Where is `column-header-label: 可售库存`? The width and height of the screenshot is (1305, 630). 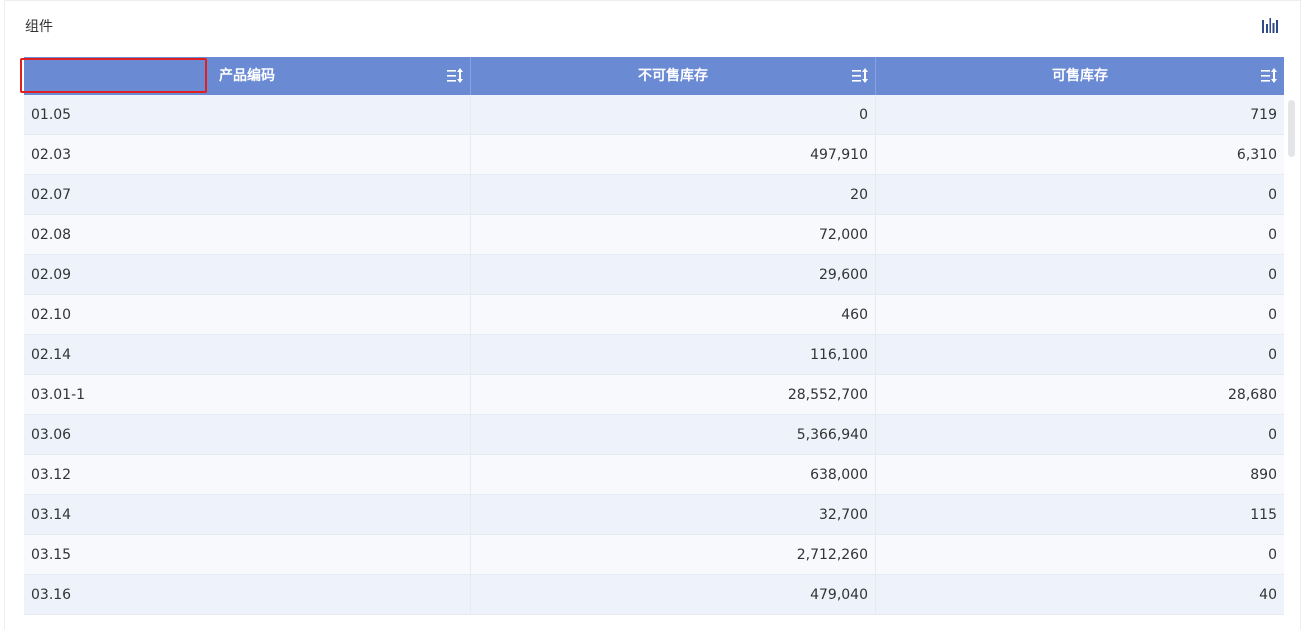
column-header-label: 可售库存 is located at coordinates (1080, 76).